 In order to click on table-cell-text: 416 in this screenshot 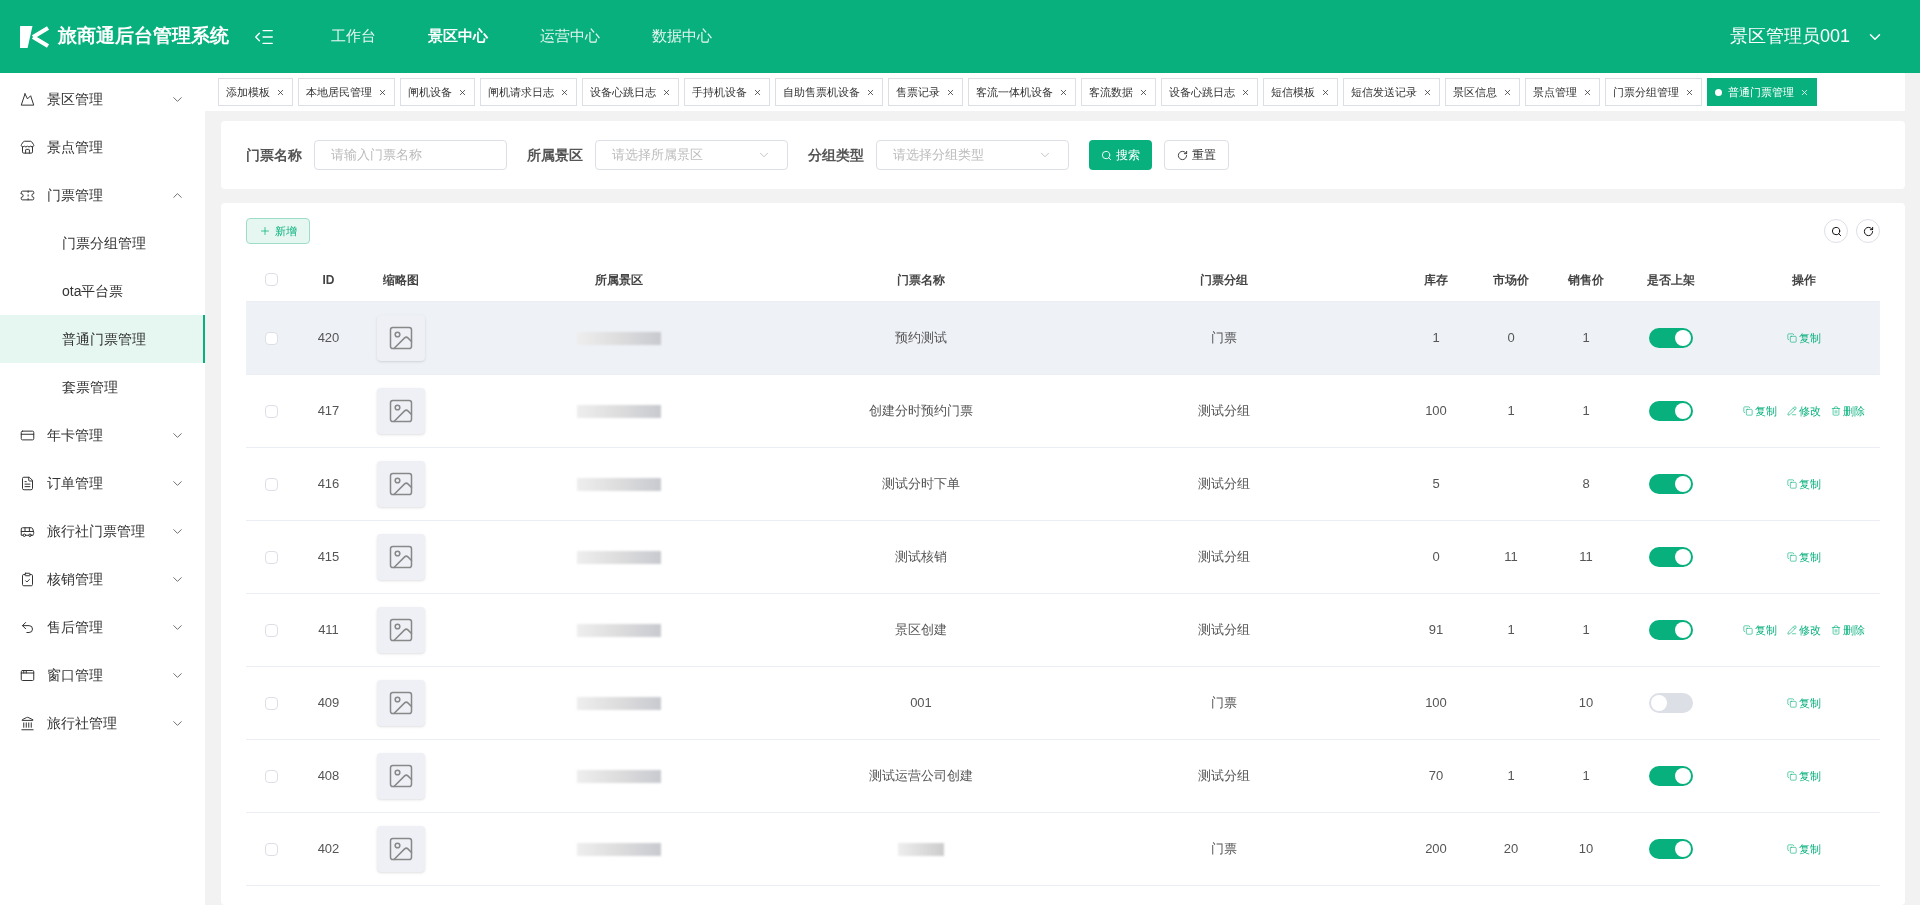, I will do `click(328, 484)`.